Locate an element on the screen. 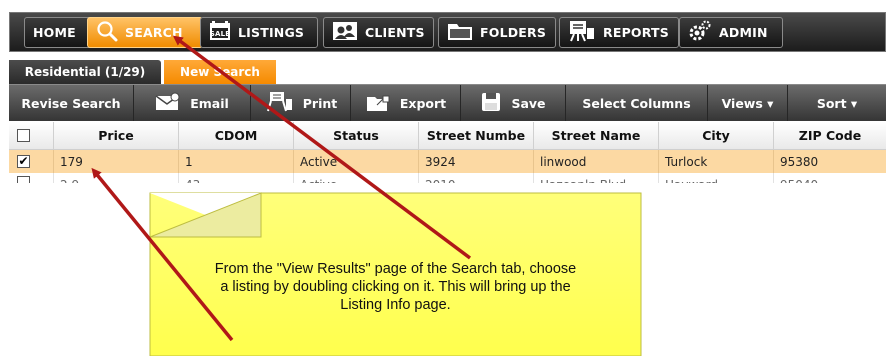 The height and width of the screenshot is (356, 886). column-header-price: Price is located at coordinates (116, 135).